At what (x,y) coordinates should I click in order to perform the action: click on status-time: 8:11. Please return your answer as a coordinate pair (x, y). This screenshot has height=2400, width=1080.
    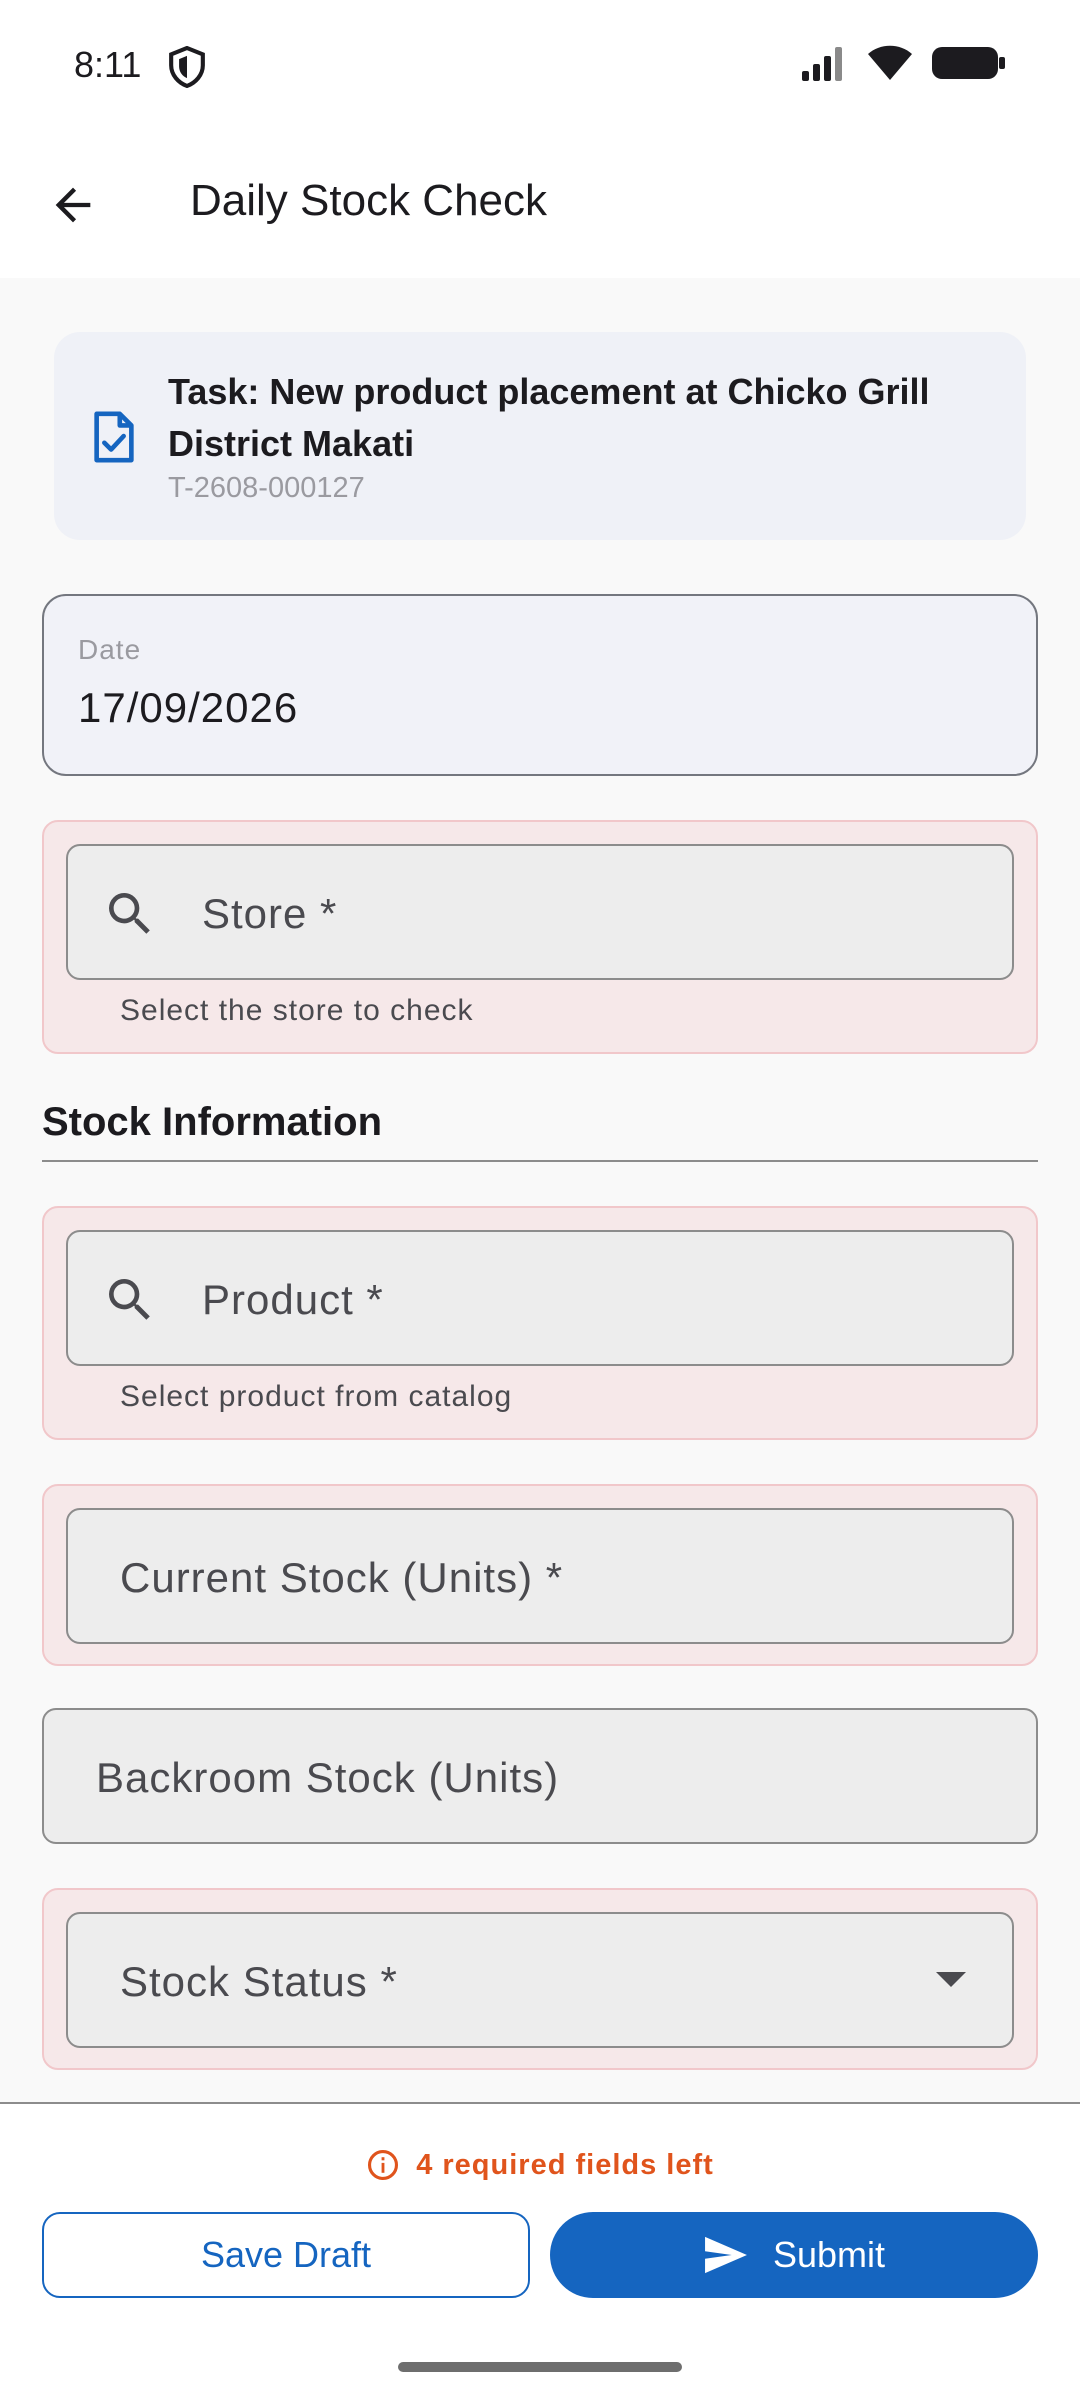
    Looking at the image, I should click on (108, 64).